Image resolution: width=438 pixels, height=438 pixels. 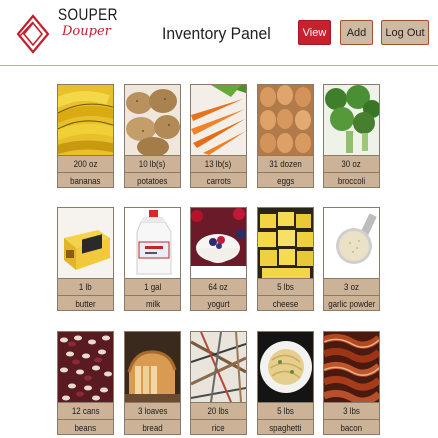 What do you see at coordinates (218, 411) in the screenshot?
I see `item-quantity: 20 lbs` at bounding box center [218, 411].